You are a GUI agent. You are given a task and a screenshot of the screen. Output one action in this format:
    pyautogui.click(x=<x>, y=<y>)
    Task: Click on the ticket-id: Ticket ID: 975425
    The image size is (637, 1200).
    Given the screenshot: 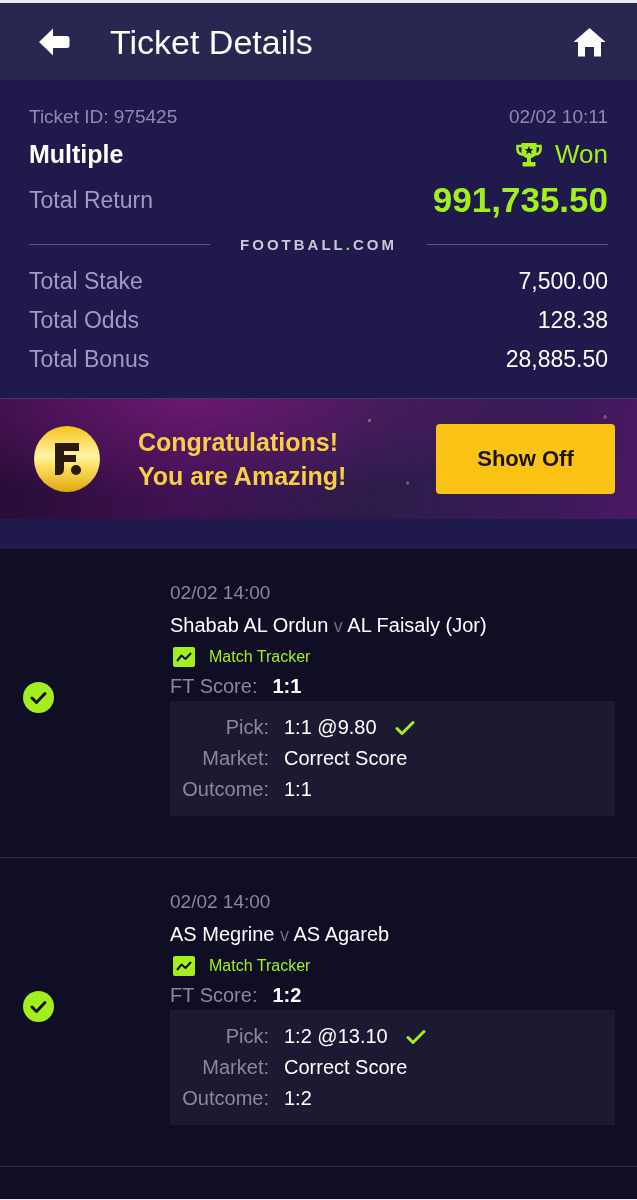 What is the action you would take?
    pyautogui.click(x=103, y=117)
    